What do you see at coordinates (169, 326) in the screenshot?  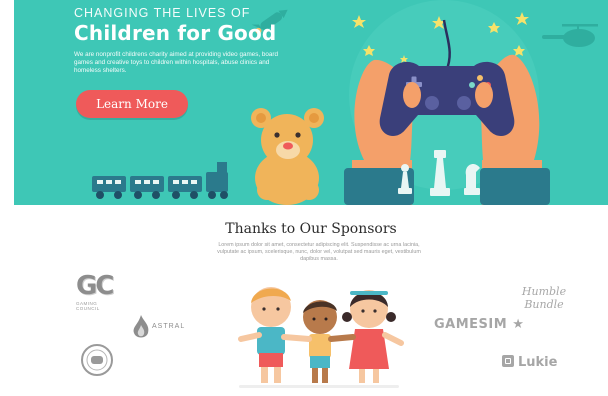 I see `astral-name: ASTRAL` at bounding box center [169, 326].